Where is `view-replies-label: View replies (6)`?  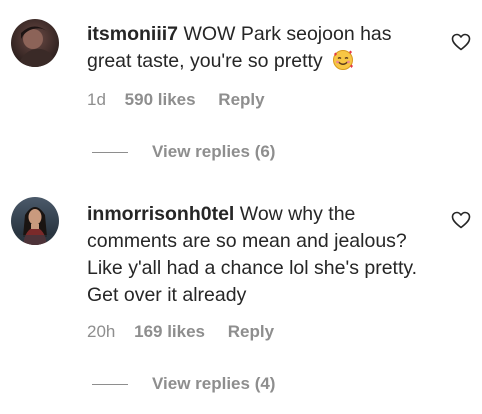 view-replies-label: View replies (6) is located at coordinates (214, 151).